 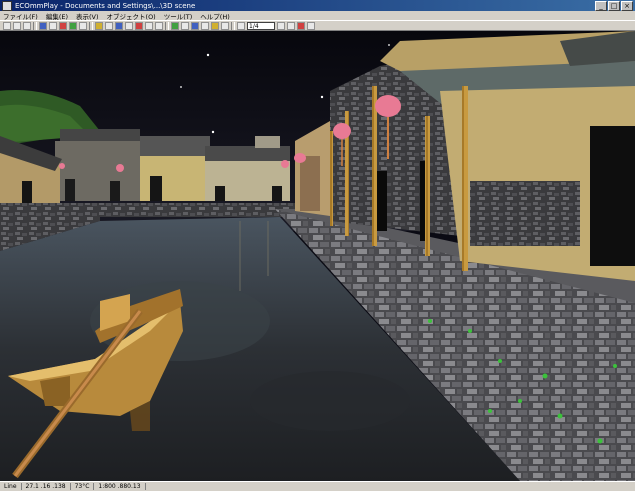 I want to click on render-icon, so click(x=175, y=25).